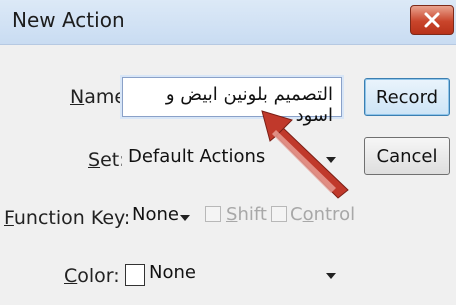  What do you see at coordinates (68, 20) in the screenshot?
I see `window-title: New Action` at bounding box center [68, 20].